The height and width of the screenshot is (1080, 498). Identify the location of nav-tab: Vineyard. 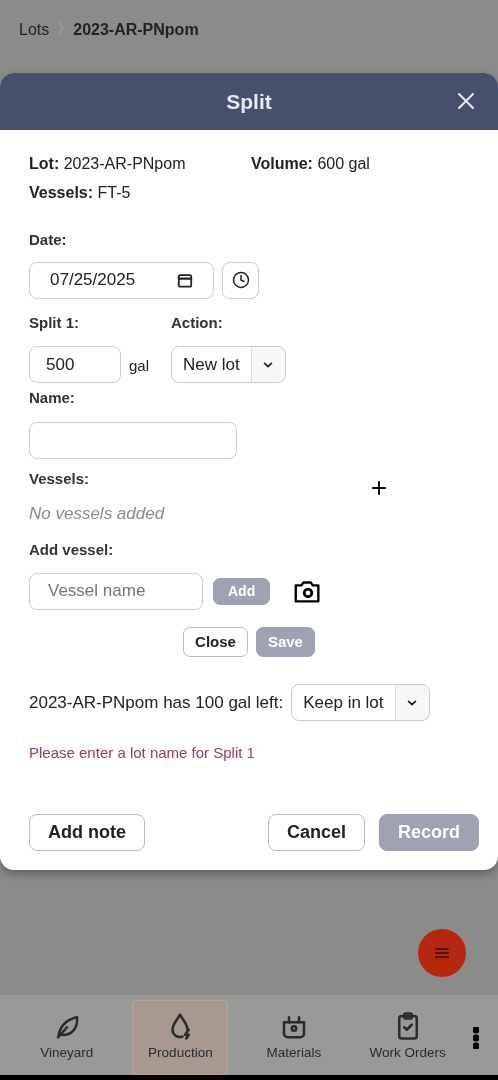
(66, 1037).